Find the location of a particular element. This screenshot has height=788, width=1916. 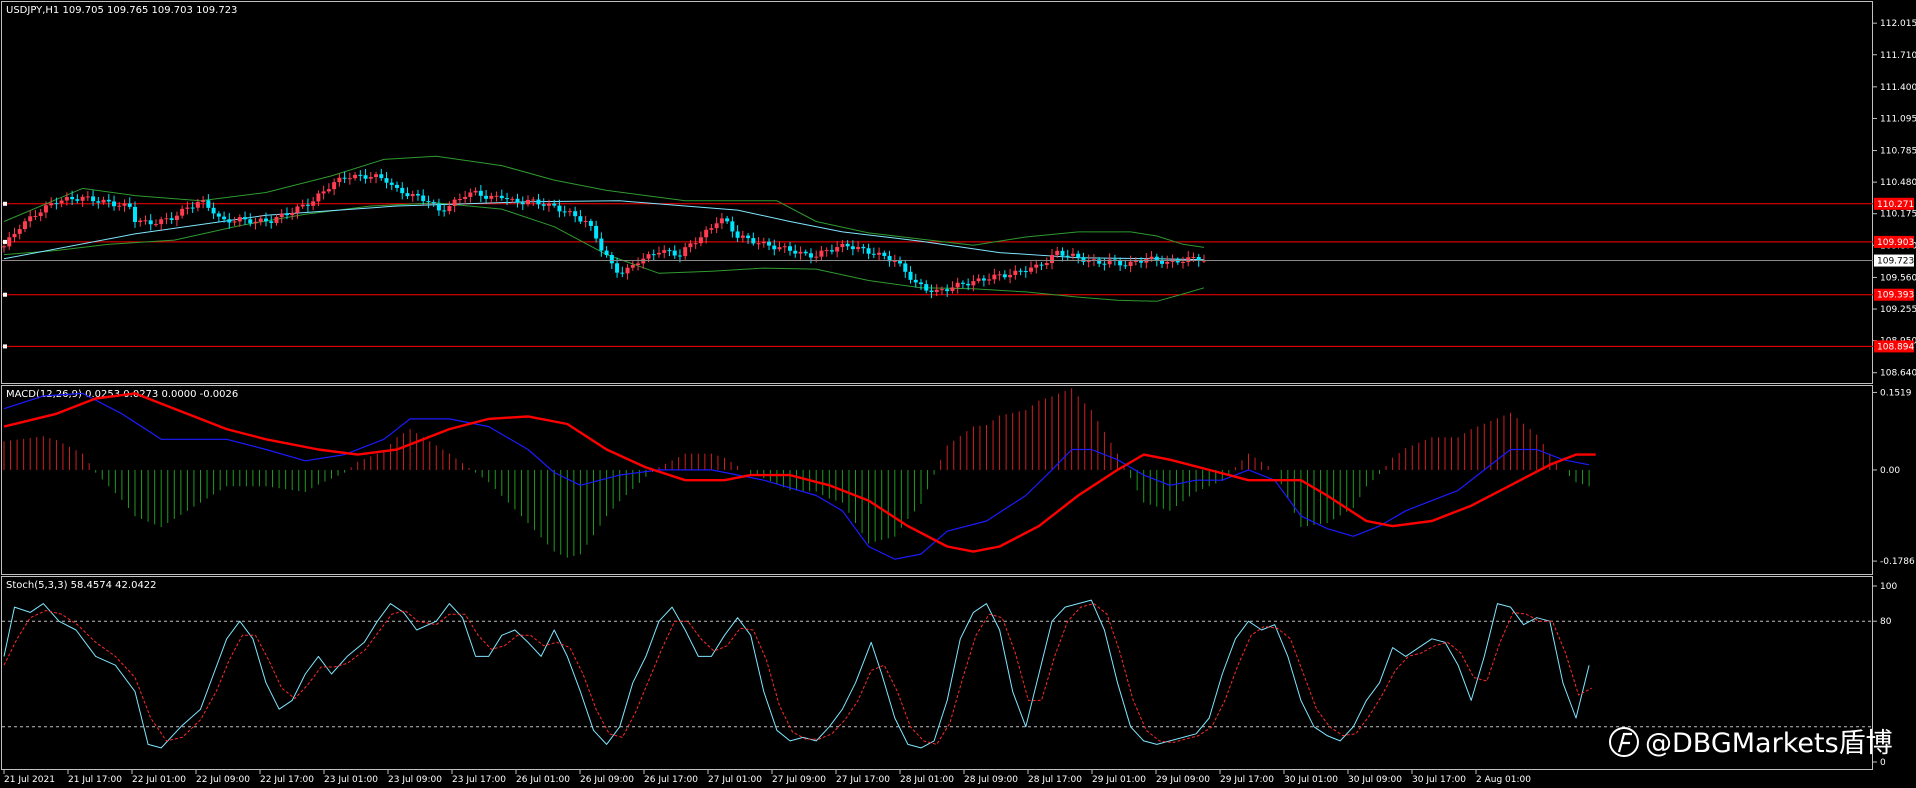

price-tick-label: 110.785 is located at coordinates (1898, 152).